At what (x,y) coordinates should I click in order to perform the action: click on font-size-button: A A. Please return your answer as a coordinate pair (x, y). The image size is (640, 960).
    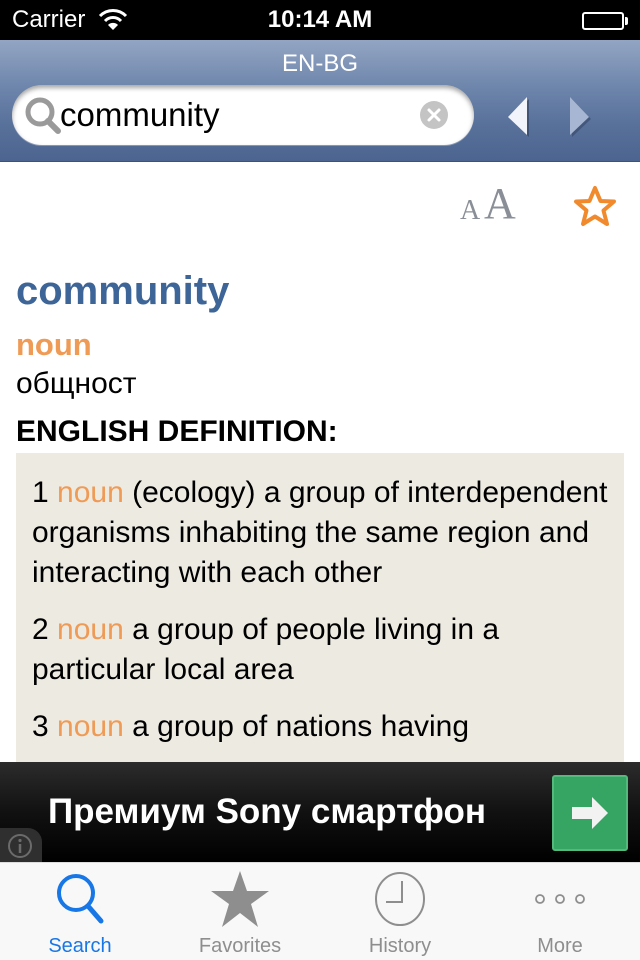
    Looking at the image, I should click on (489, 204).